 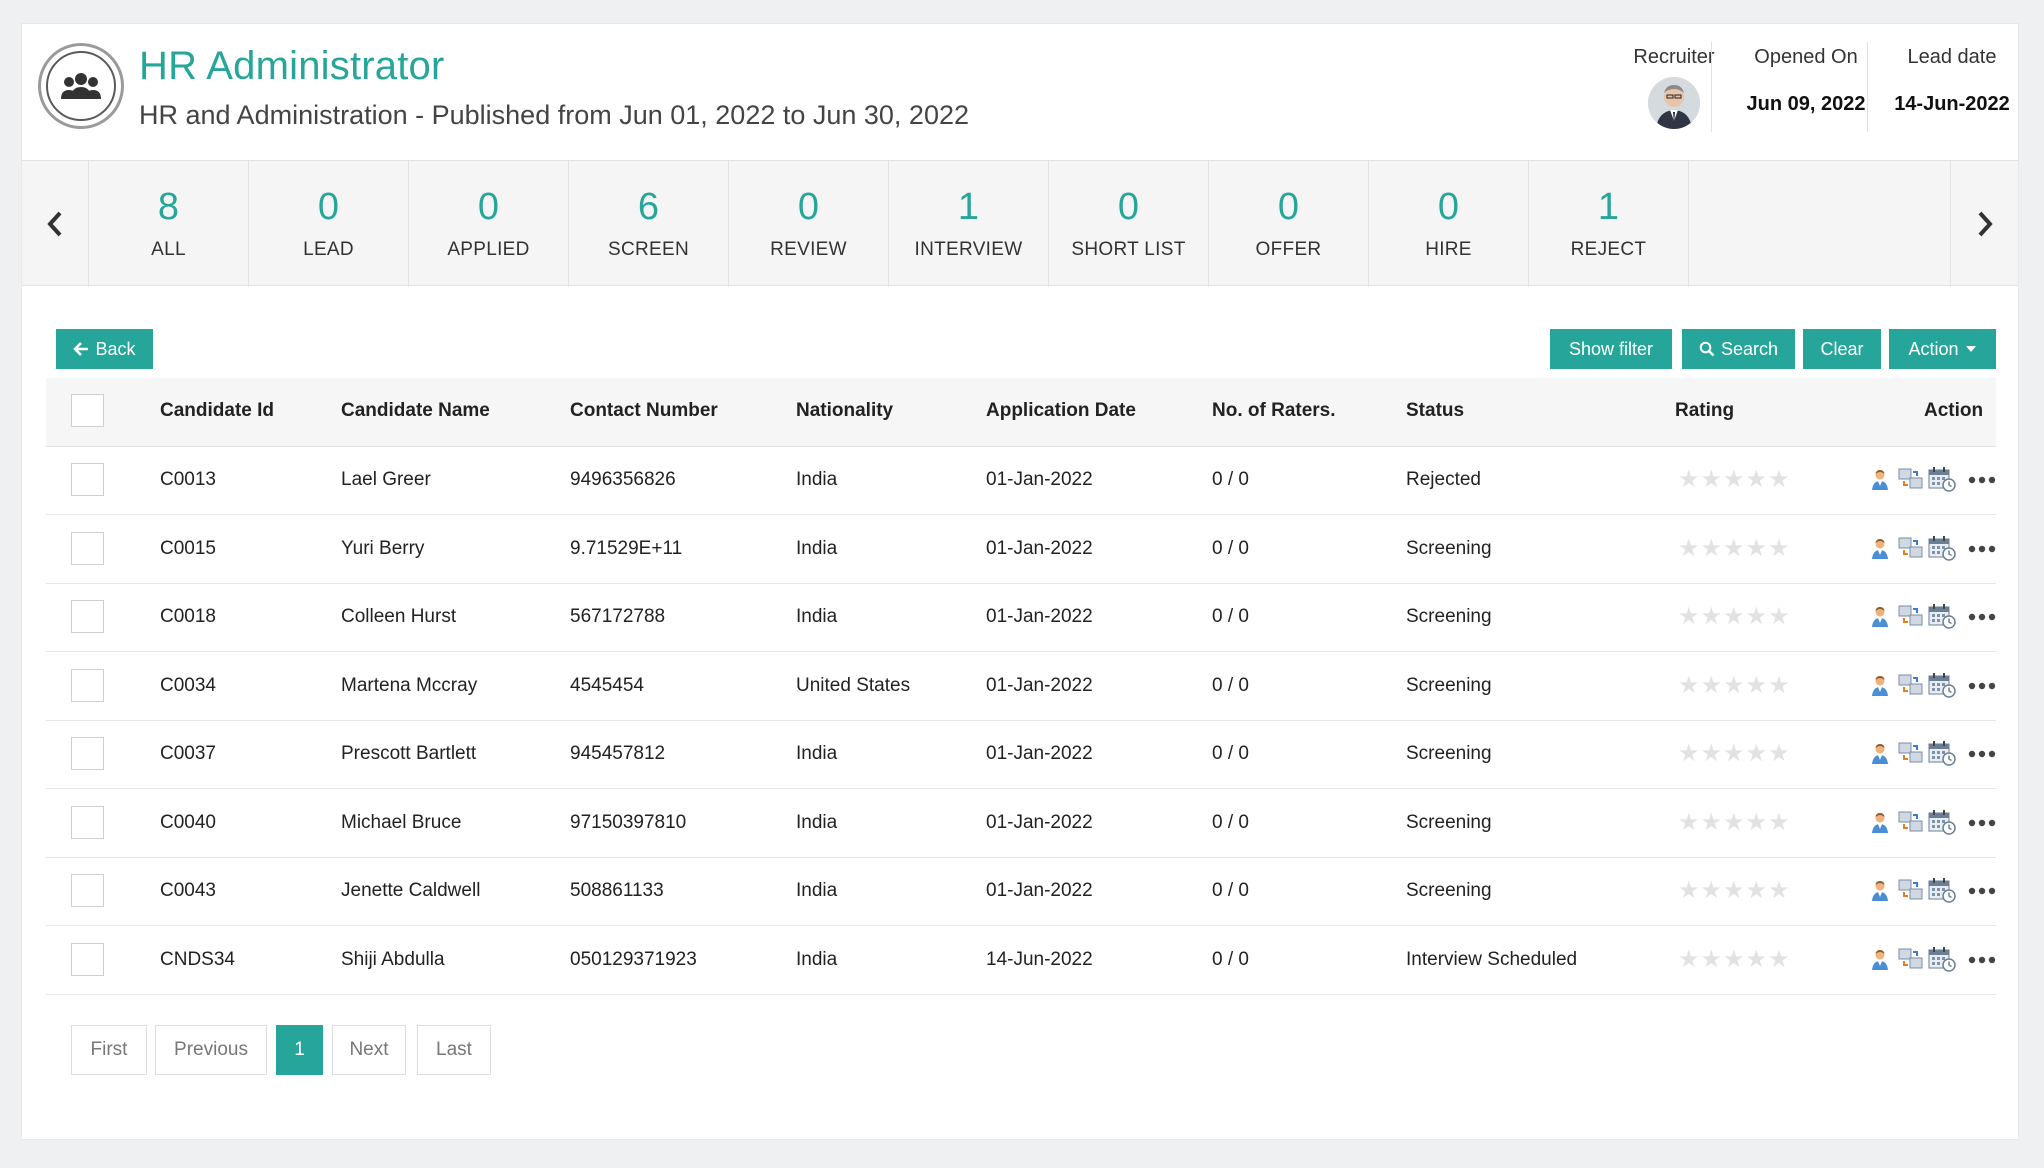 I want to click on candidate-name: Jenette Caldwell, so click(x=410, y=891).